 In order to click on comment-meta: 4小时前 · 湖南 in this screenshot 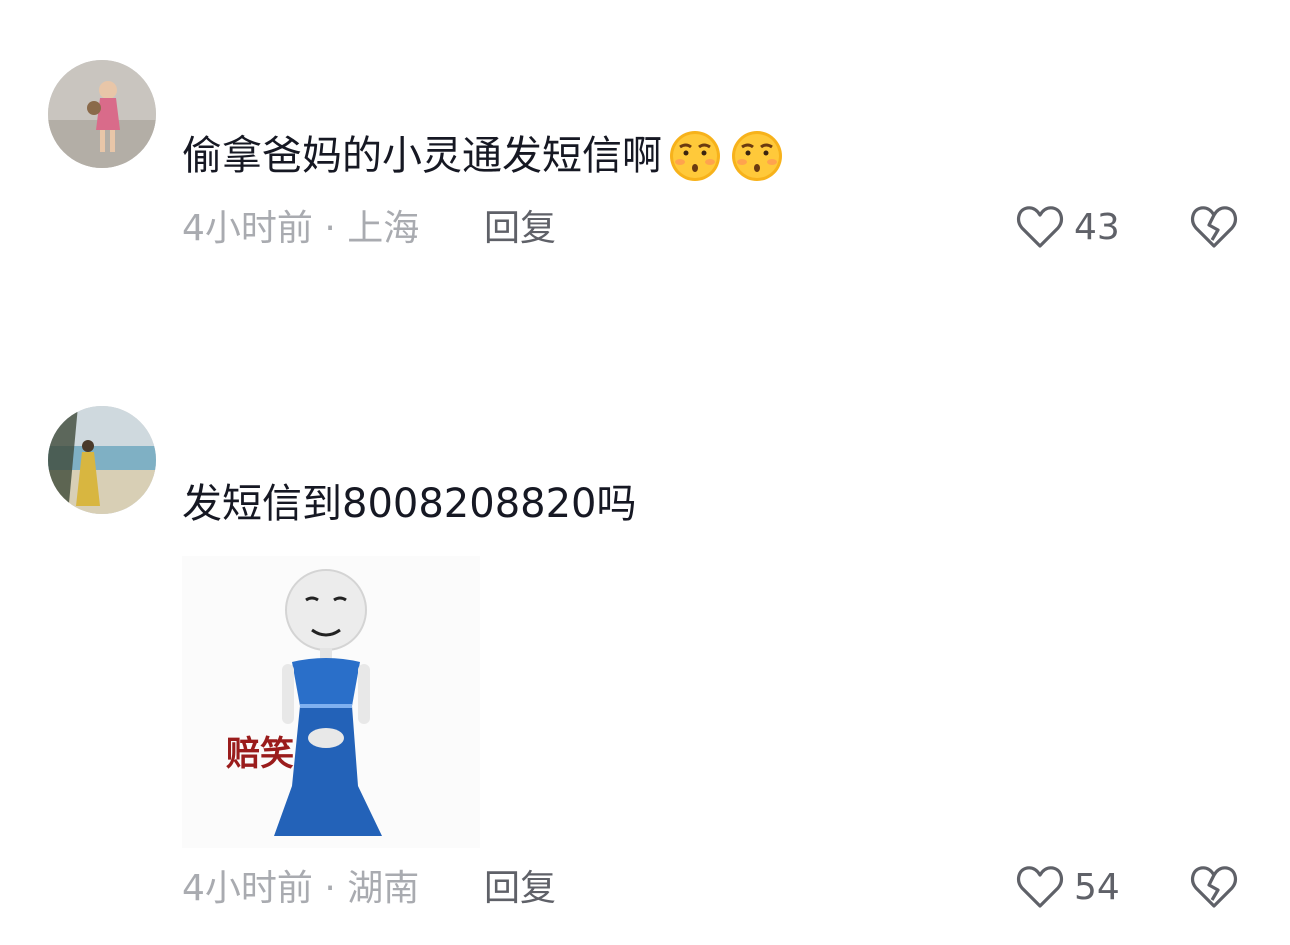, I will do `click(300, 889)`.